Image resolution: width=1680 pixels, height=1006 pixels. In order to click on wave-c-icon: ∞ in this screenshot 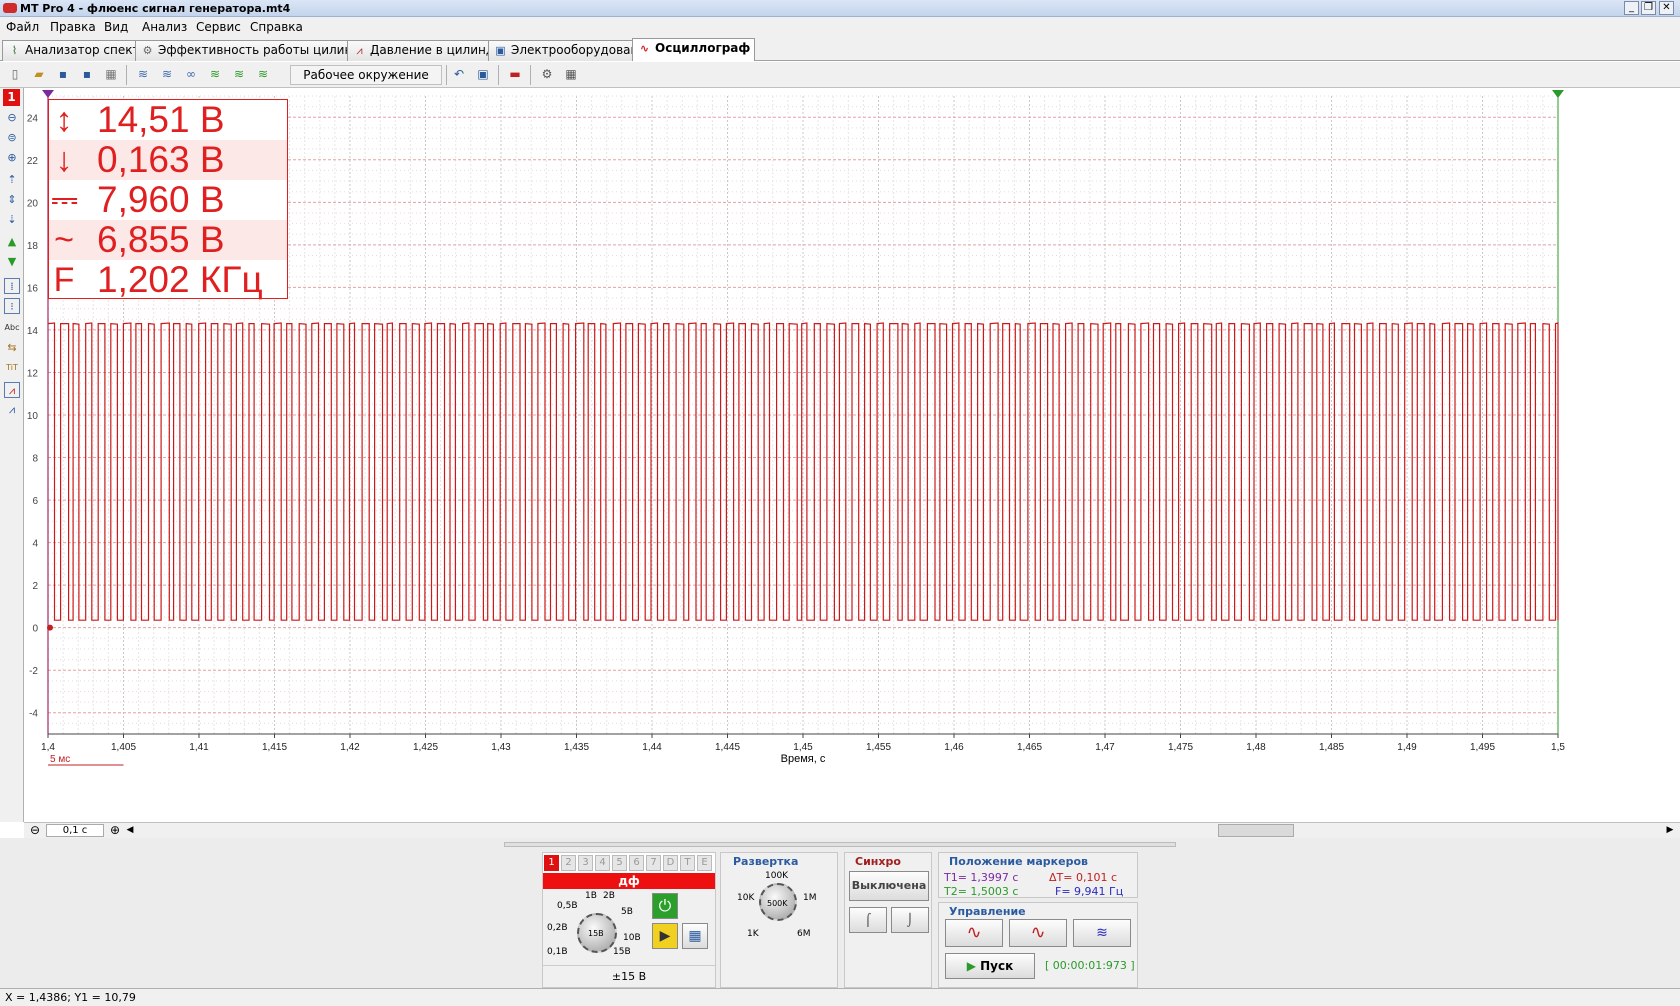, I will do `click(191, 74)`.